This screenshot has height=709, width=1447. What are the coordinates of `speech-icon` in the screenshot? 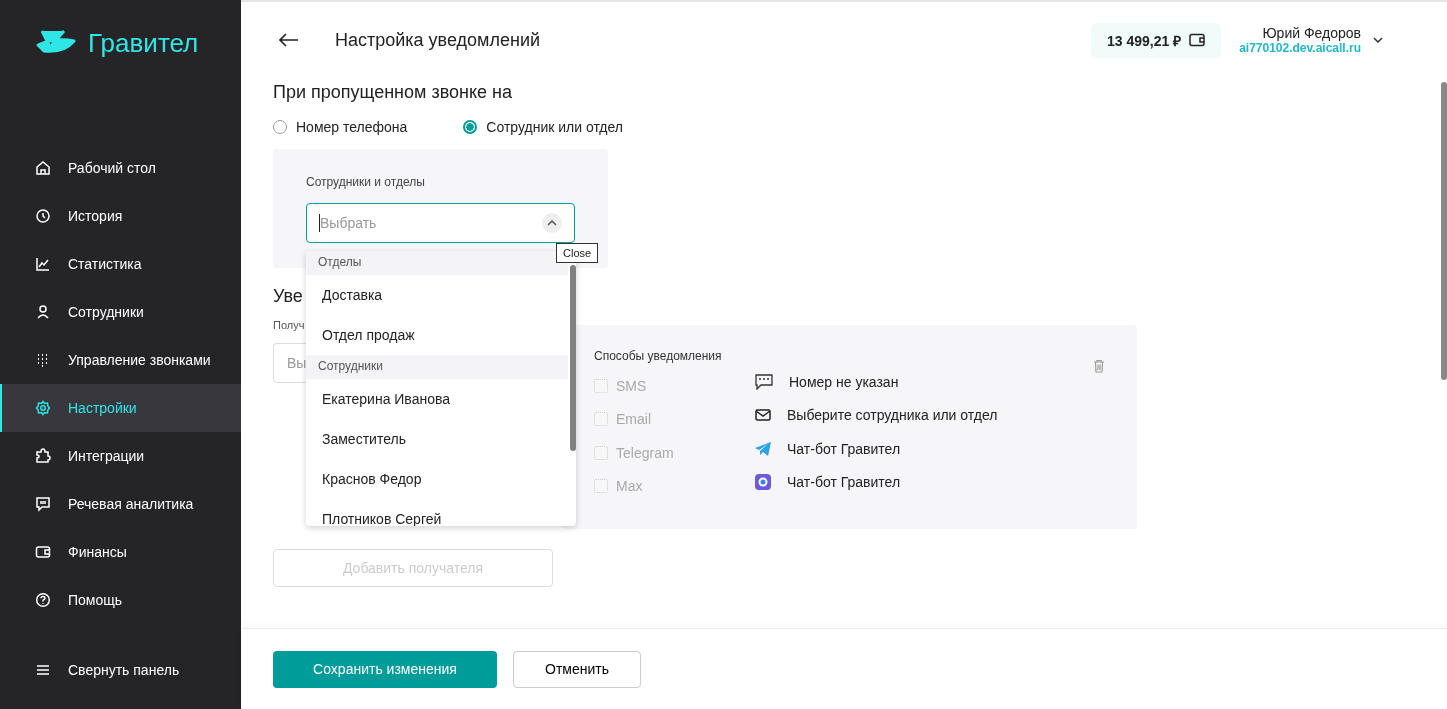 It's located at (43, 504).